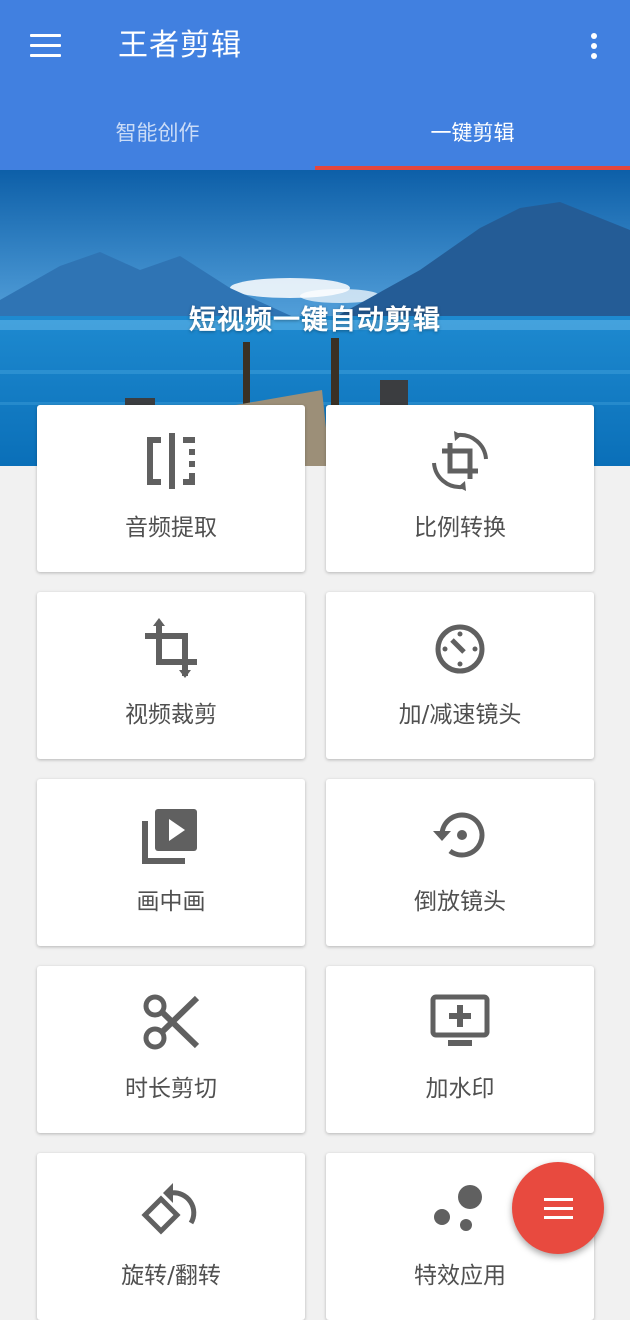 This screenshot has height=1320, width=630. I want to click on floating-menu-button, so click(558, 1208).